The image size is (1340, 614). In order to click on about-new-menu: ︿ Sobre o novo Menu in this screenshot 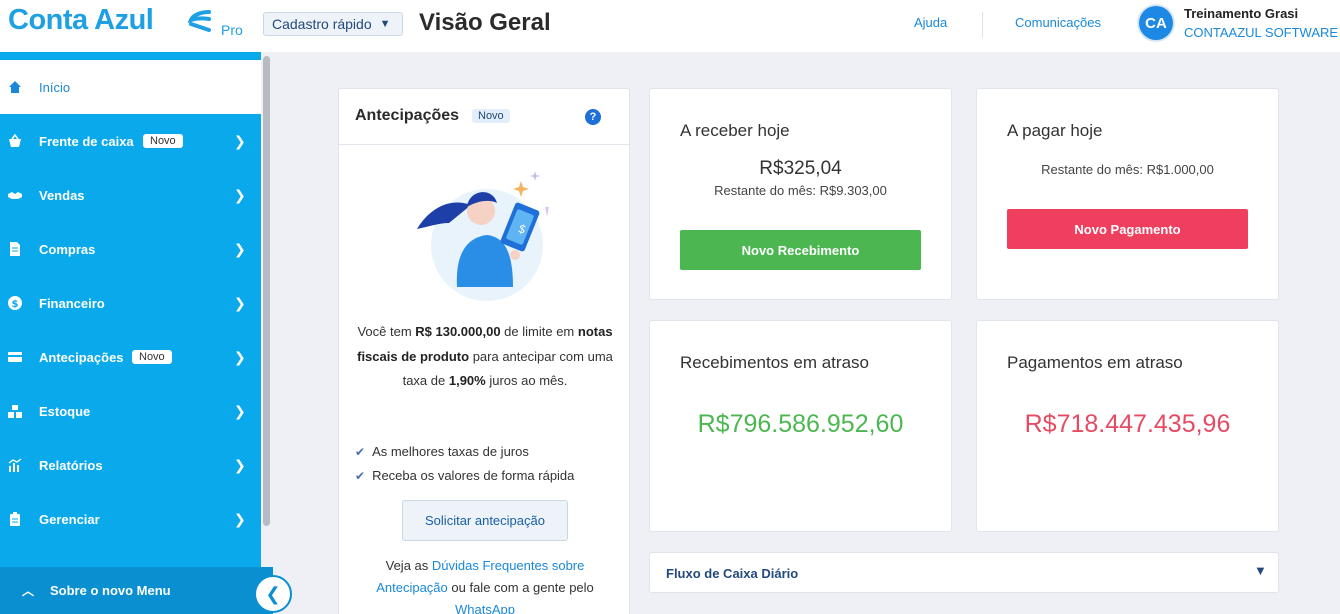, I will do `click(136, 590)`.